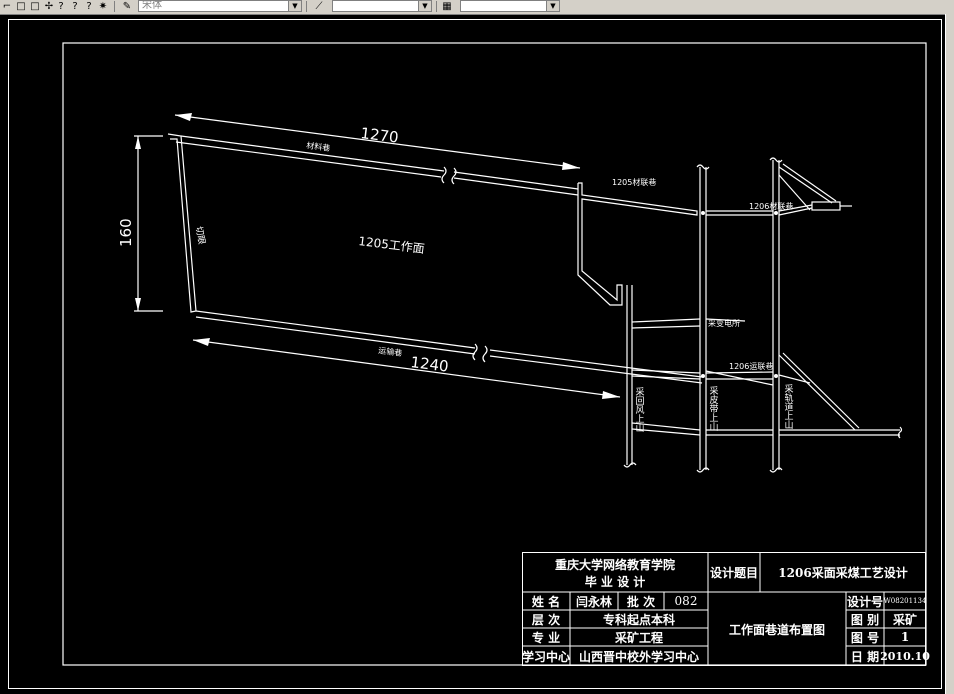 The image size is (954, 694). What do you see at coordinates (546, 656) in the screenshot?
I see `center-label: 学习中心` at bounding box center [546, 656].